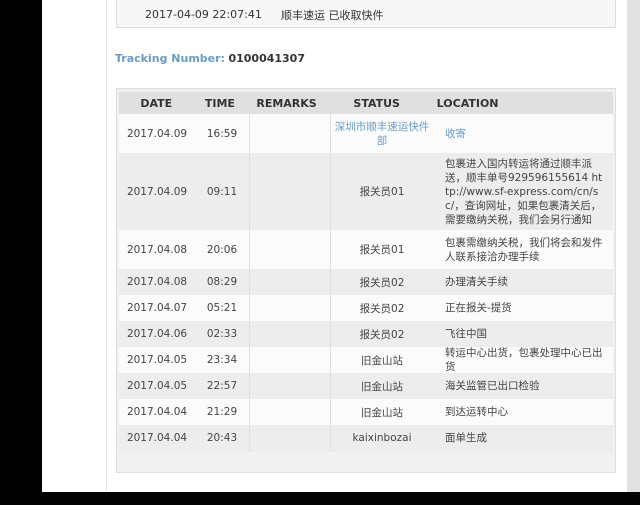  Describe the element at coordinates (222, 412) in the screenshot. I see `row-time: 21:29` at that location.